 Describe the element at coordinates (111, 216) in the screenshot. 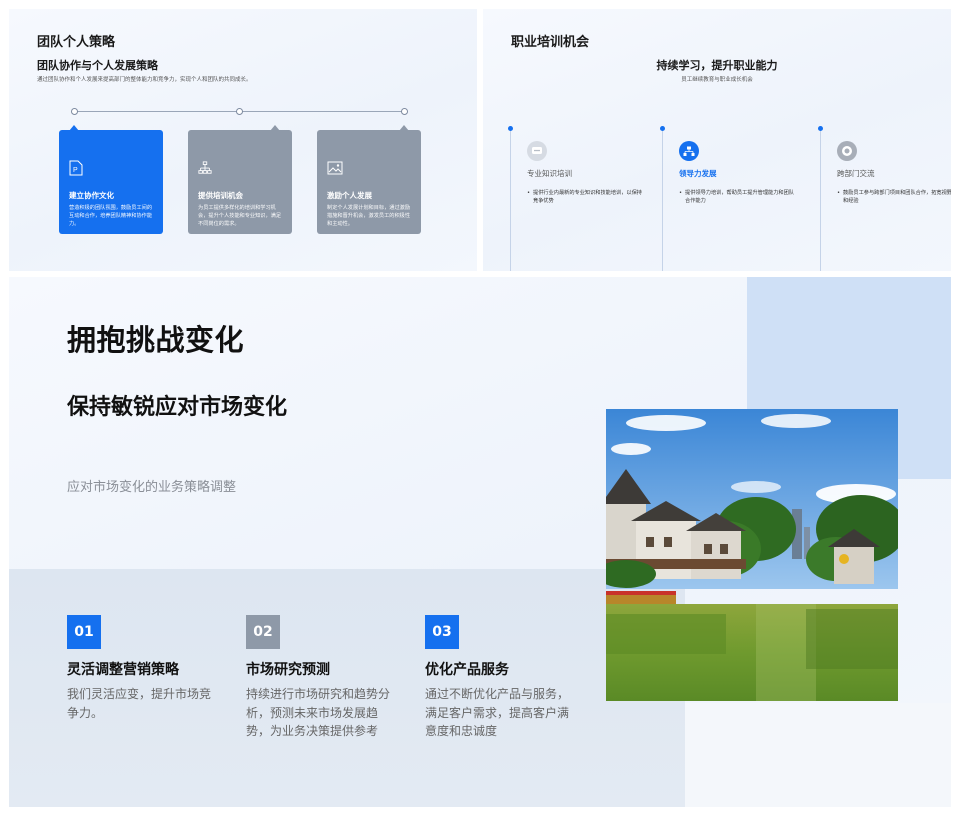

I see `card-text: 营造积极的团队氛围，鼓励员工间的互动和合作，培养团队精神和协作能力。` at that location.